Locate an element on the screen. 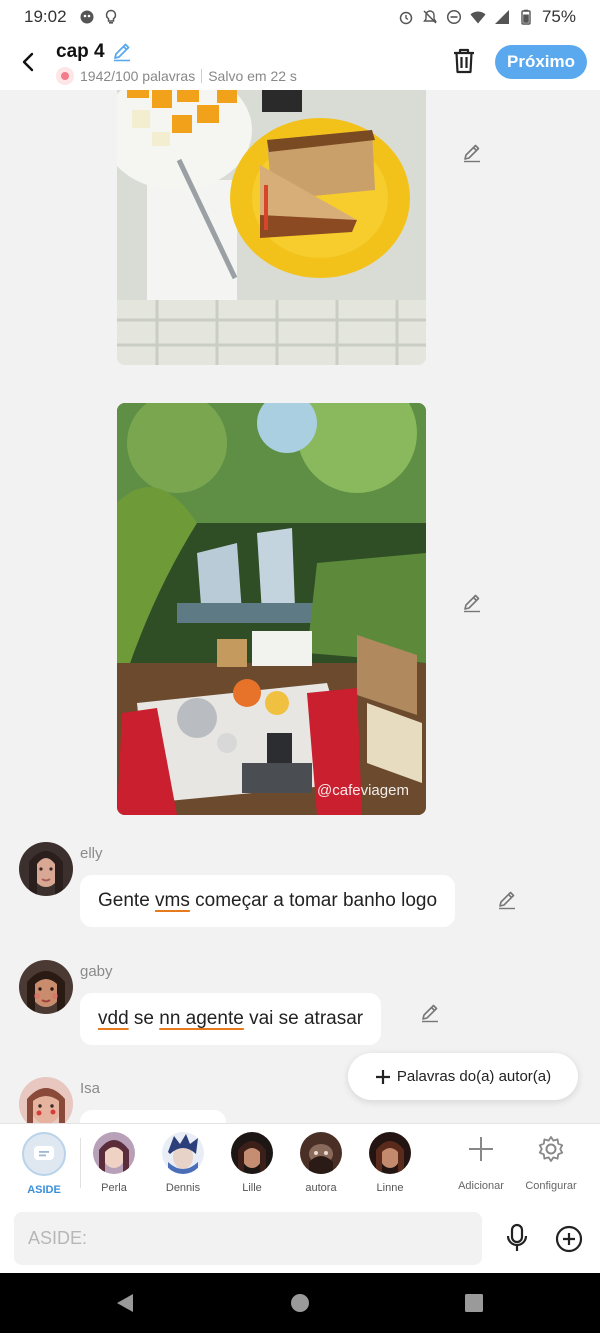 Image resolution: width=600 pixels, height=1333 pixels. nav-recents-icon is located at coordinates (474, 1303).